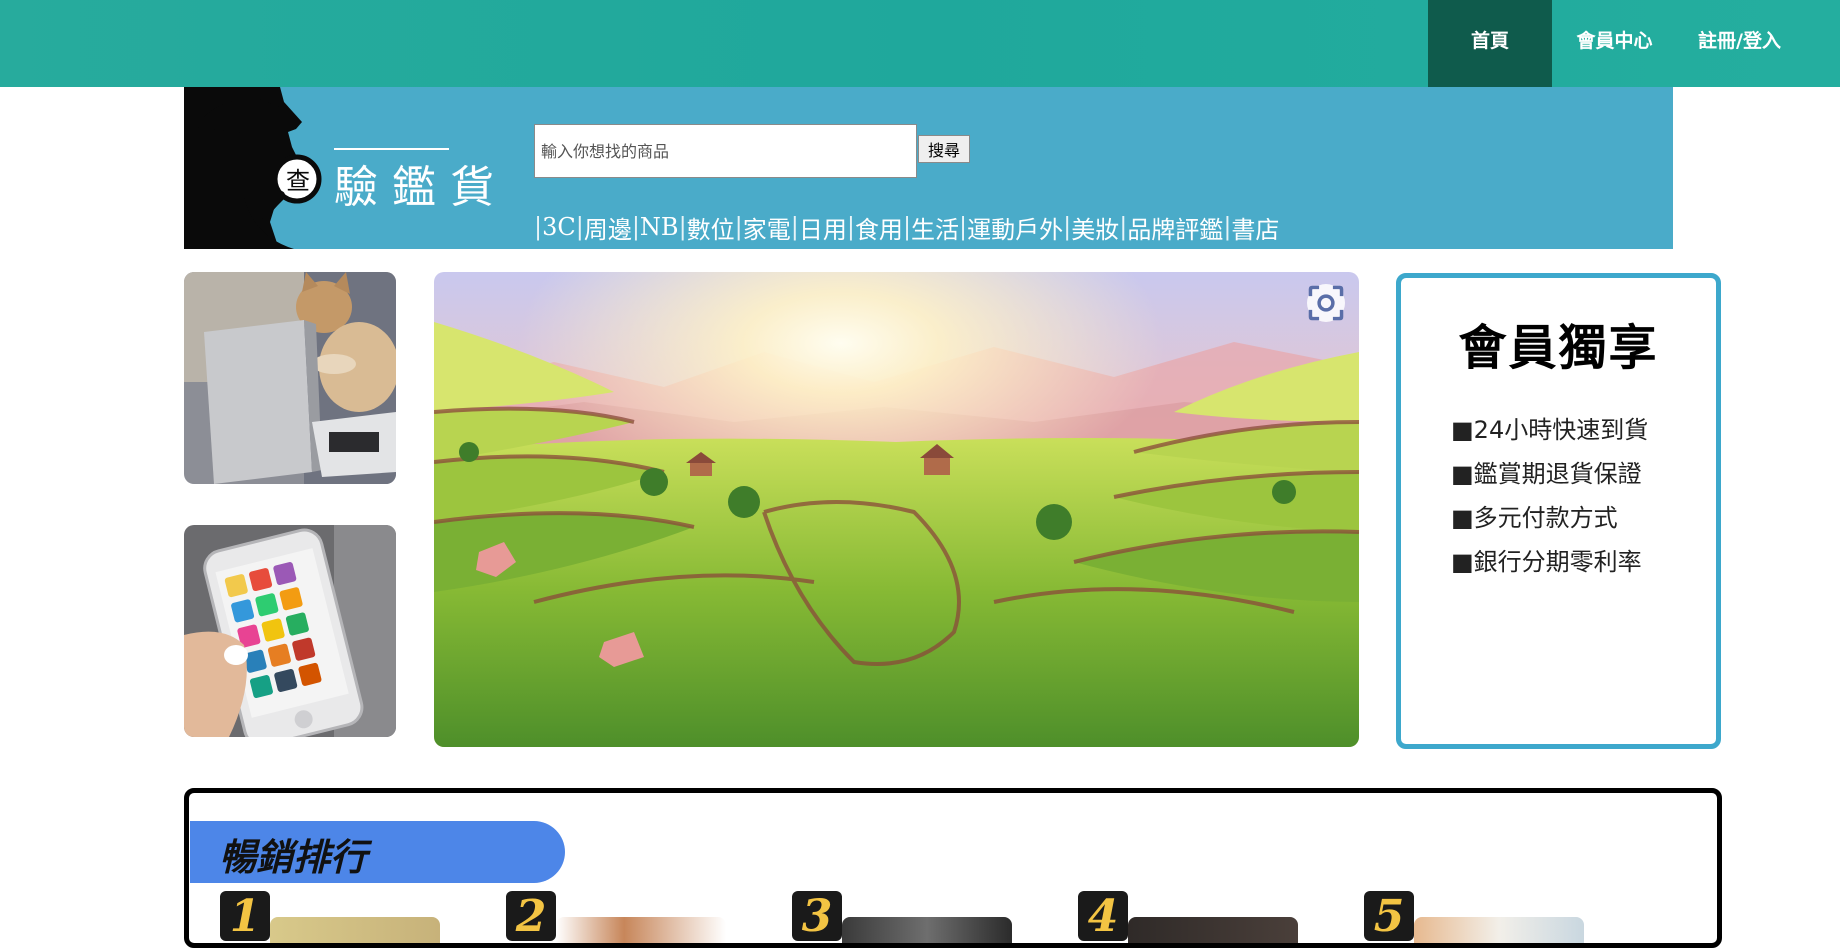 The height and width of the screenshot is (948, 1840). I want to click on category-digital: 數位, so click(711, 227).